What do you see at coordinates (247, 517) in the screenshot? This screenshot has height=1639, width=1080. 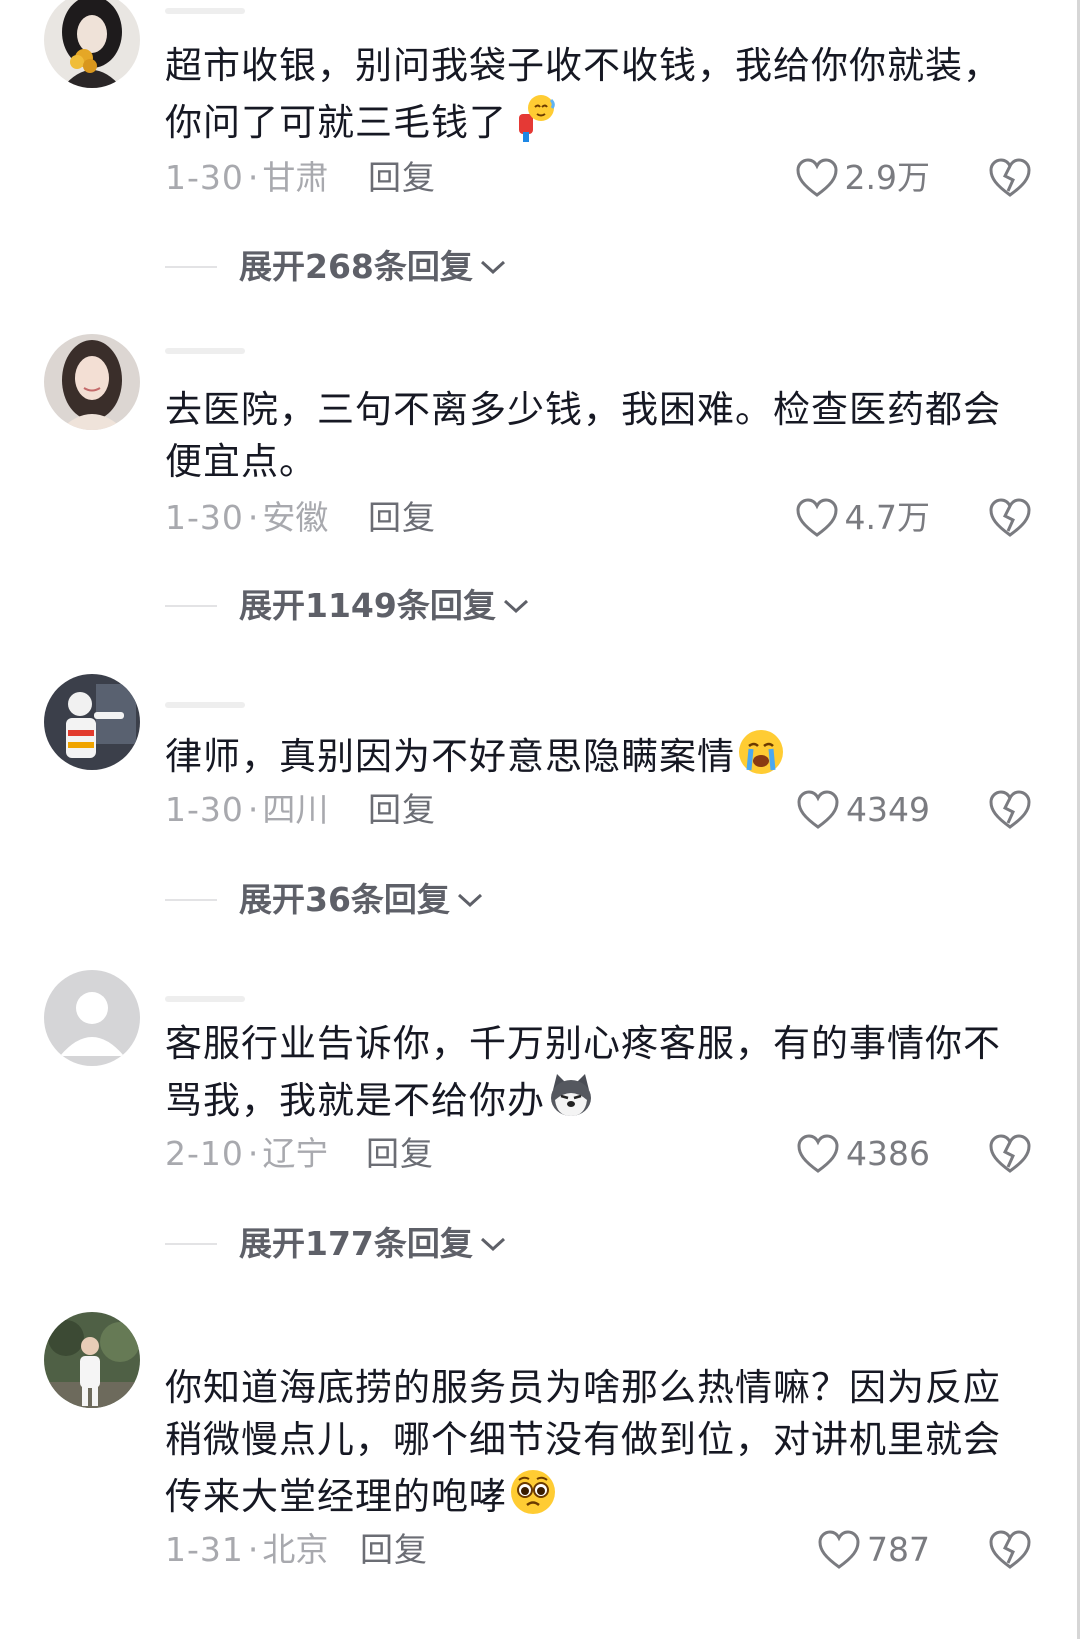 I see `comment-meta: 1-30 · 安徽` at bounding box center [247, 517].